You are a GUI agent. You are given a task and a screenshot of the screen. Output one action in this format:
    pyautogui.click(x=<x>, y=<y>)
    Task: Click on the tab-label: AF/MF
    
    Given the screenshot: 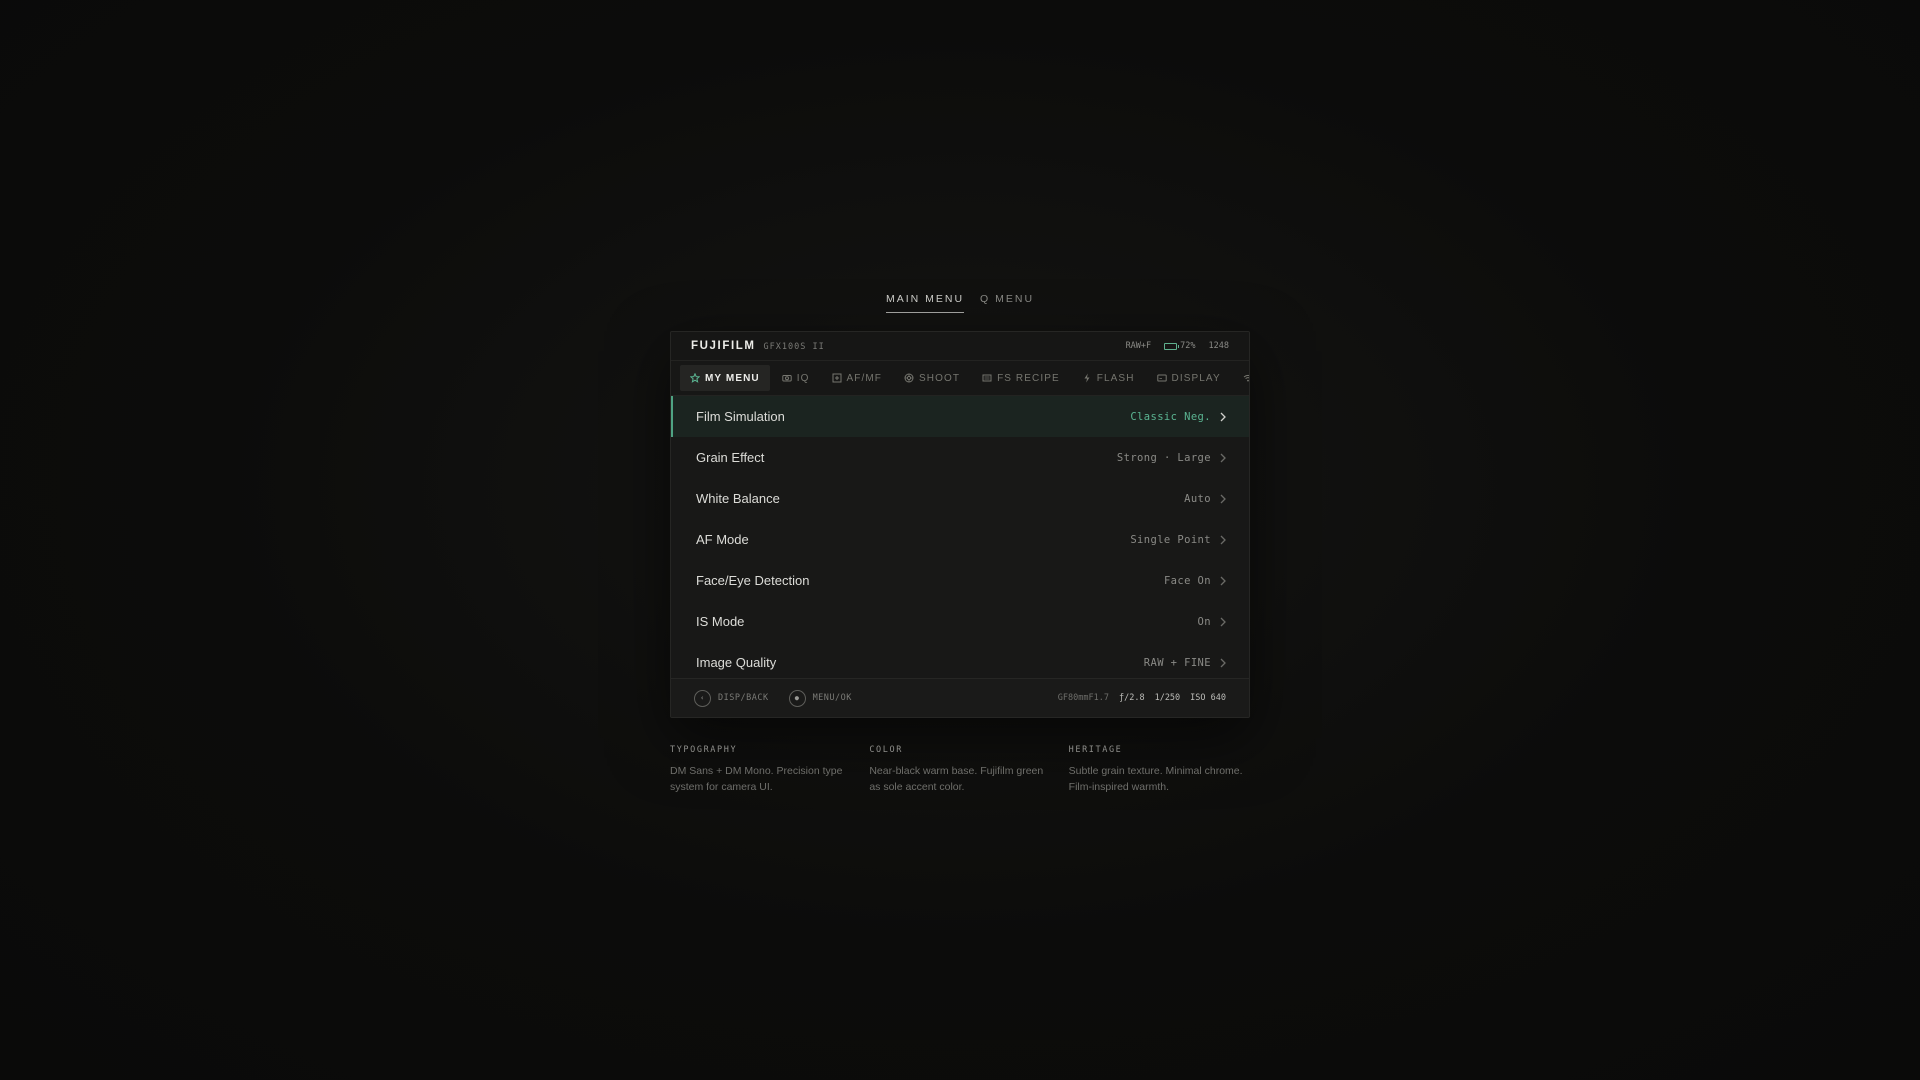 What is the action you would take?
    pyautogui.click(x=864, y=378)
    